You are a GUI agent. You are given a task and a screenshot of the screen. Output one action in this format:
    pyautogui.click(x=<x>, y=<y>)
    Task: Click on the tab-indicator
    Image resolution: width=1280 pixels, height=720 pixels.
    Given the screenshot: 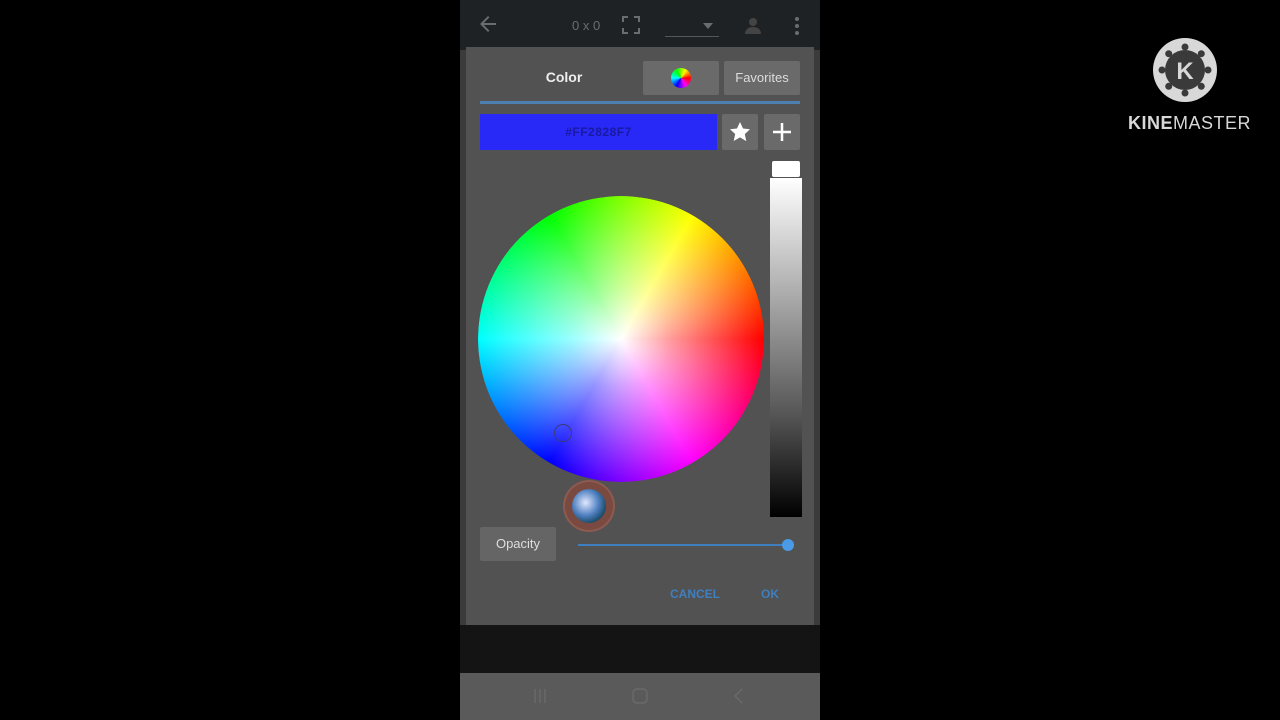 What is the action you would take?
    pyautogui.click(x=640, y=102)
    